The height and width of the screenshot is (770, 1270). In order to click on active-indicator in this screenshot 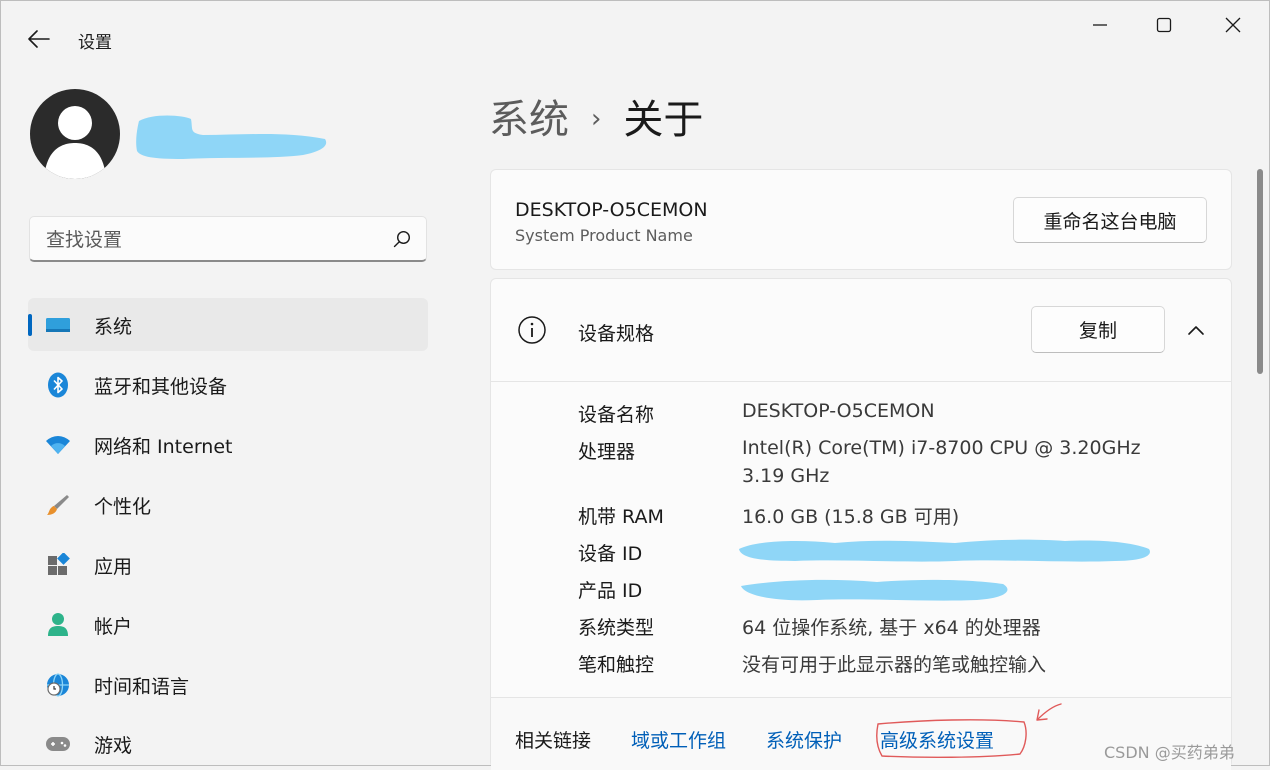, I will do `click(30, 325)`.